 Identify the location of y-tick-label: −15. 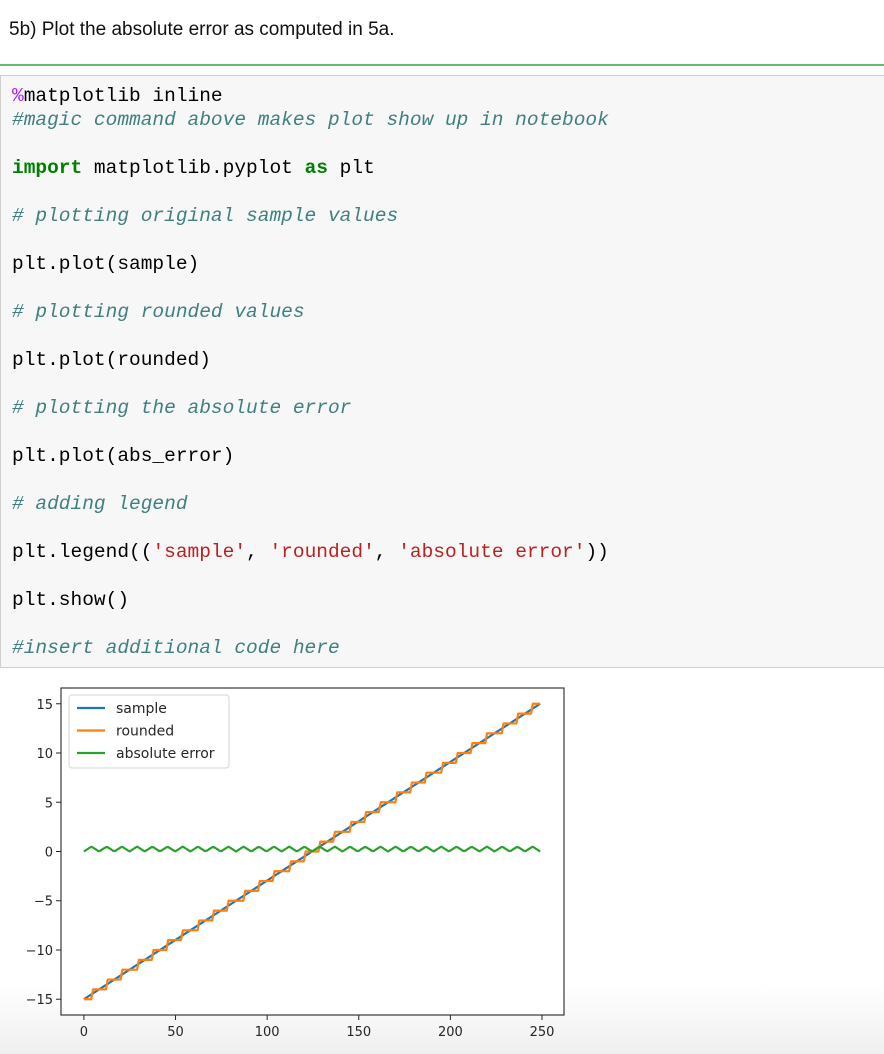
(39, 1000).